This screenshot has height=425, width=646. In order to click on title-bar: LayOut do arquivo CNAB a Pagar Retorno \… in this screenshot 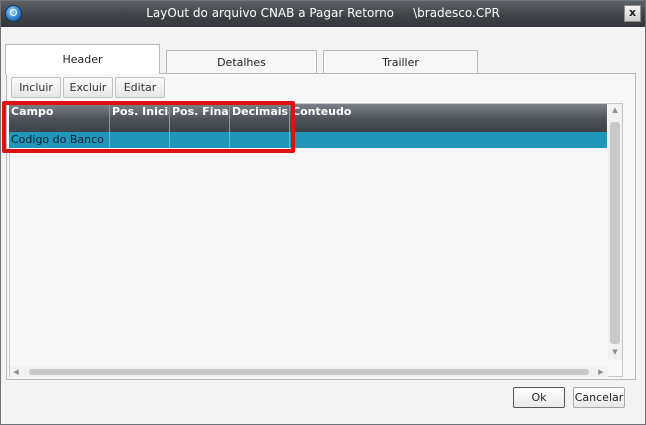, I will do `click(323, 14)`.